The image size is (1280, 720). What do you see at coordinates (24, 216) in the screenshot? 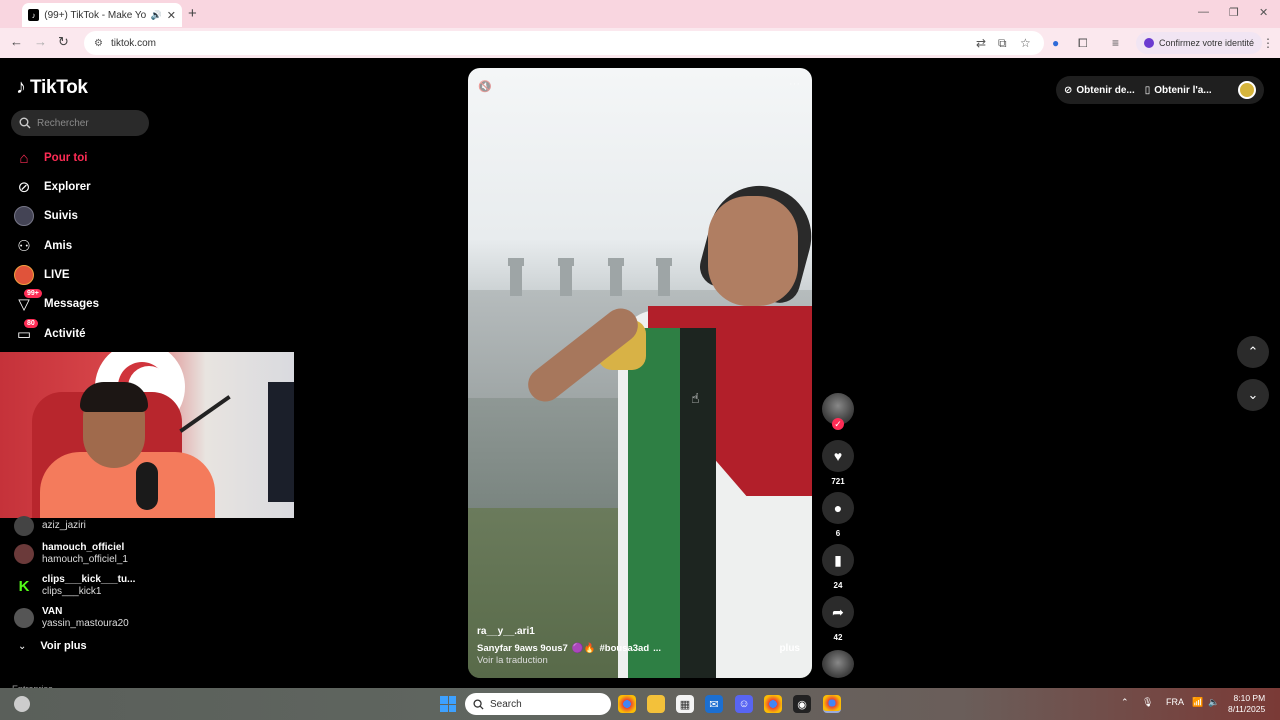
I see `avatar-icon` at bounding box center [24, 216].